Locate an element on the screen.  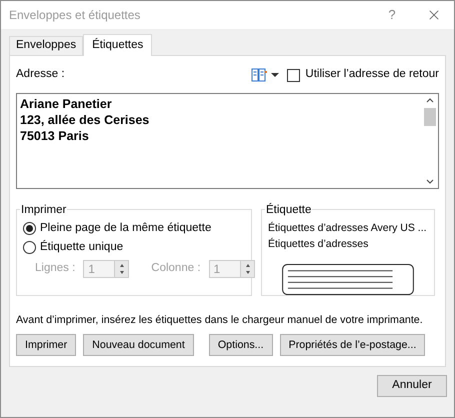
label-type-text: Étiquettes d’adresses is located at coordinates (318, 244).